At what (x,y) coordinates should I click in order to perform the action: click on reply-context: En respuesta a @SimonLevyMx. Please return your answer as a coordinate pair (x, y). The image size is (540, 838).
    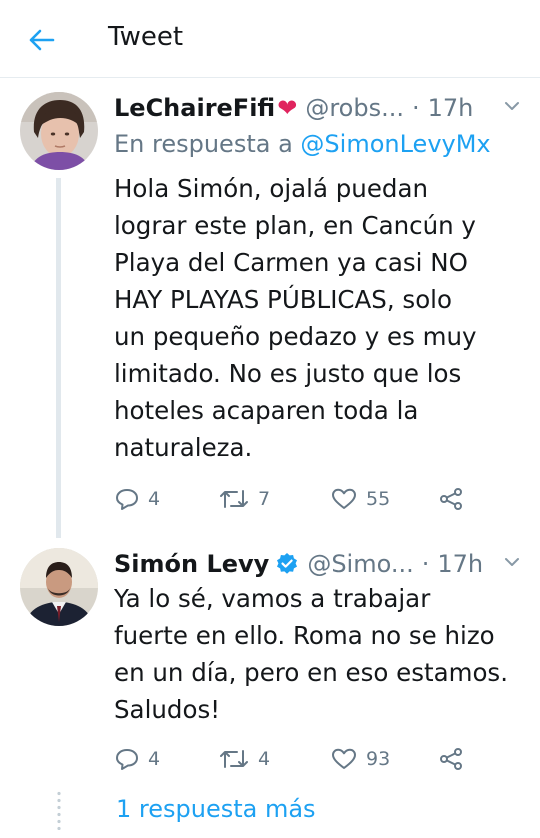
    Looking at the image, I should click on (302, 144).